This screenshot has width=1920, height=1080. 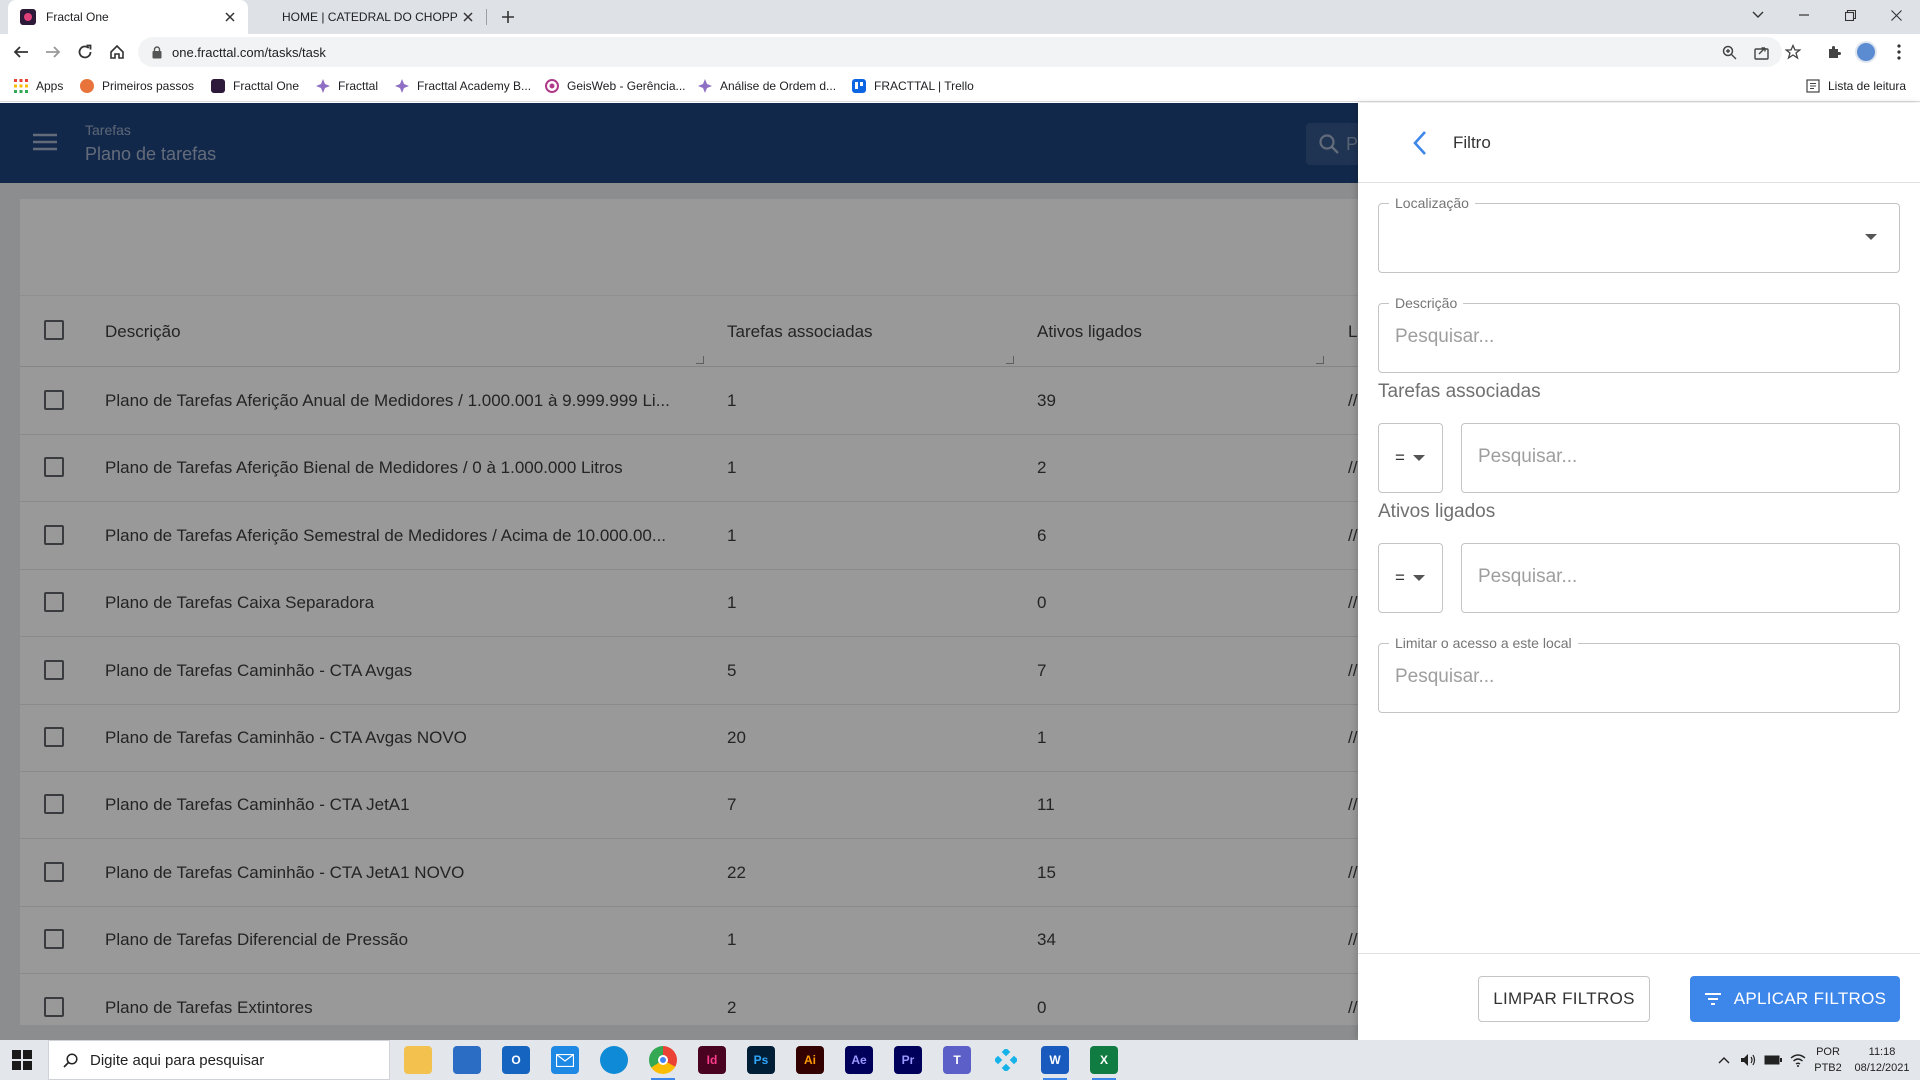 I want to click on minimize-icon, so click(x=1804, y=15).